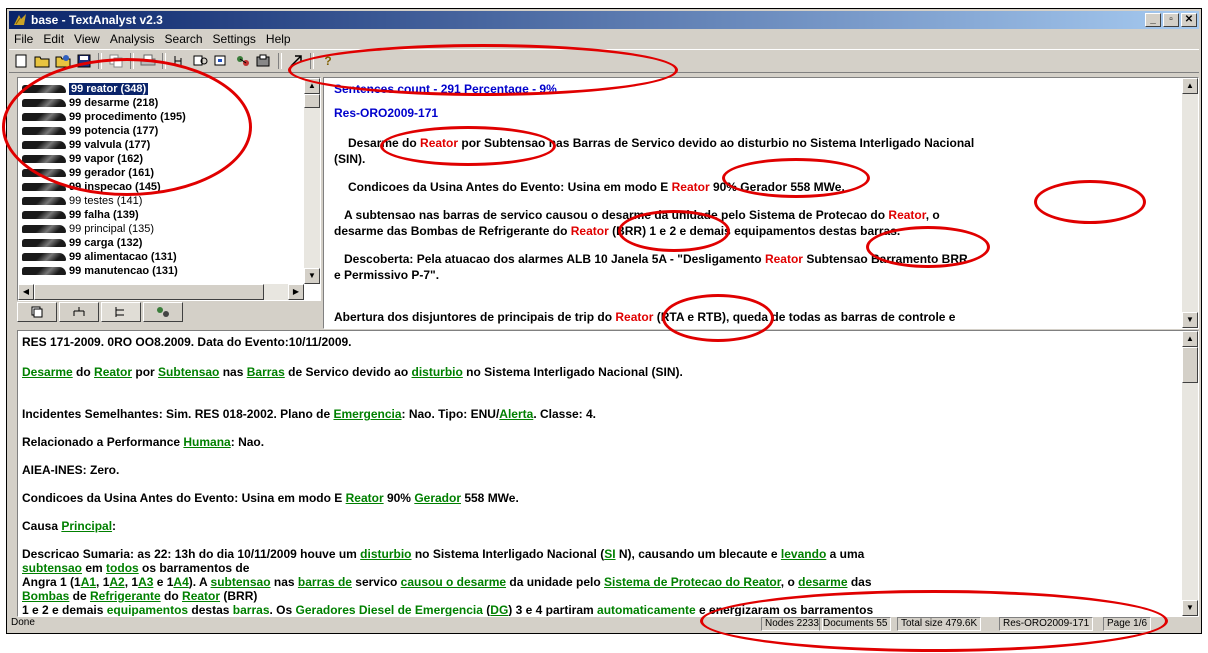 The height and width of the screenshot is (653, 1208). What do you see at coordinates (37, 312) in the screenshot?
I see `tab-list-icon` at bounding box center [37, 312].